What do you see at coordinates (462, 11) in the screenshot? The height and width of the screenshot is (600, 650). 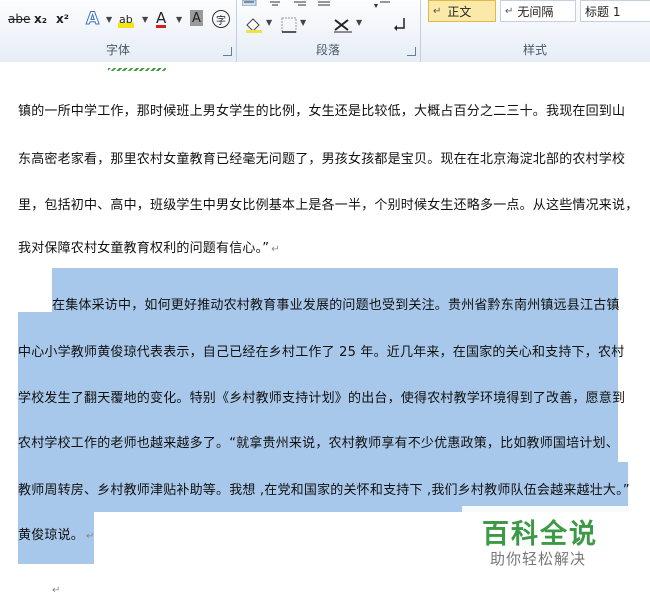 I see `style-normal: ↵ 正文` at bounding box center [462, 11].